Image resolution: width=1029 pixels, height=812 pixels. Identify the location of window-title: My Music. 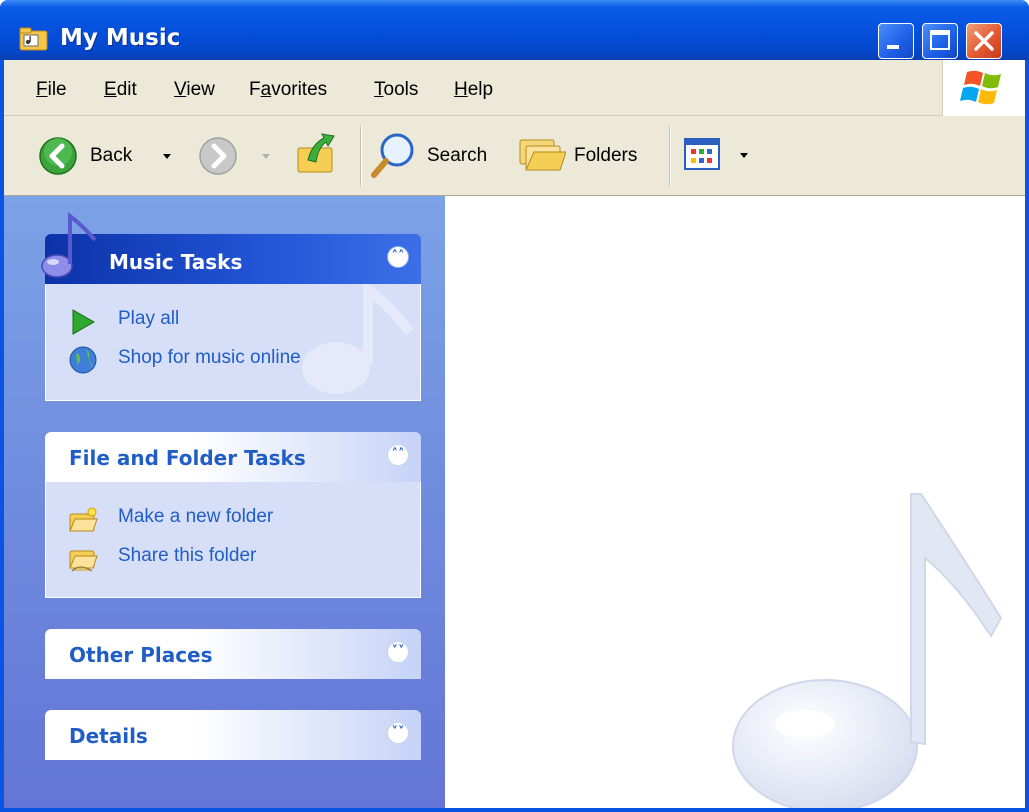
(120, 38).